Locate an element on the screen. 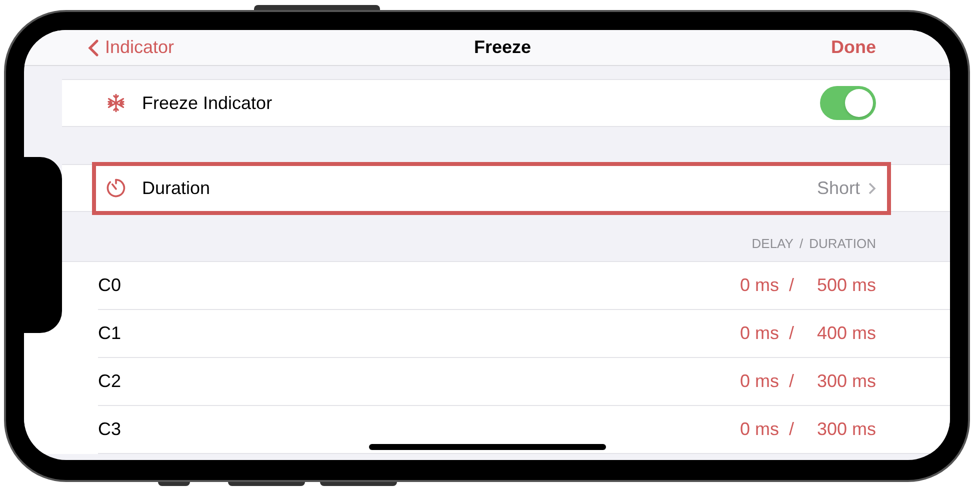 The height and width of the screenshot is (493, 974). setting-label: Duration is located at coordinates (176, 188).